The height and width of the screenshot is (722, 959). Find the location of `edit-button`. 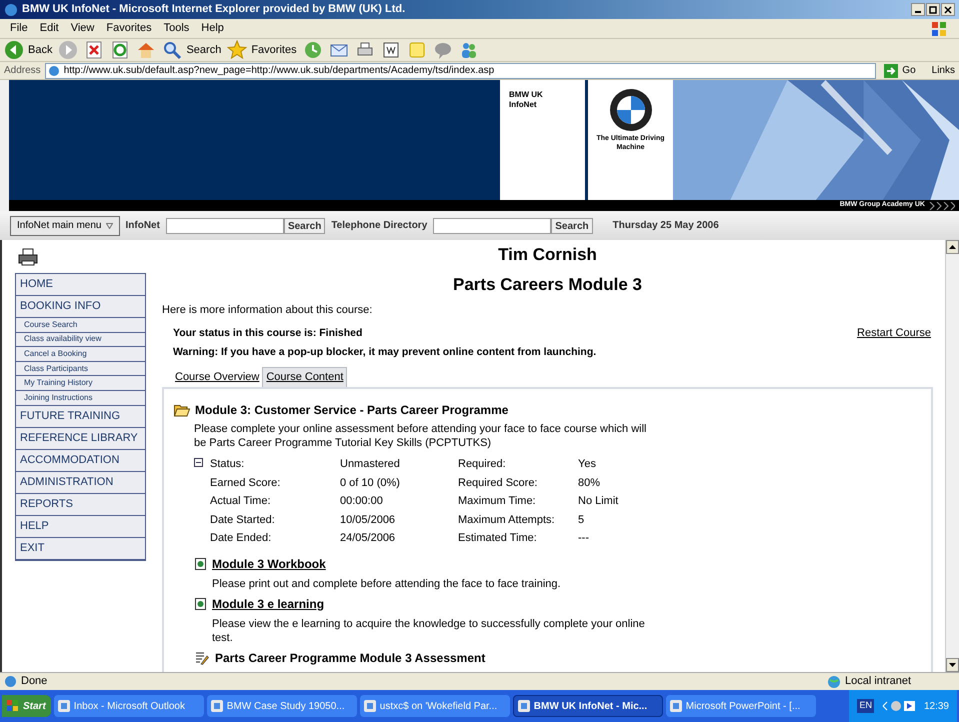

edit-button is located at coordinates (390, 50).